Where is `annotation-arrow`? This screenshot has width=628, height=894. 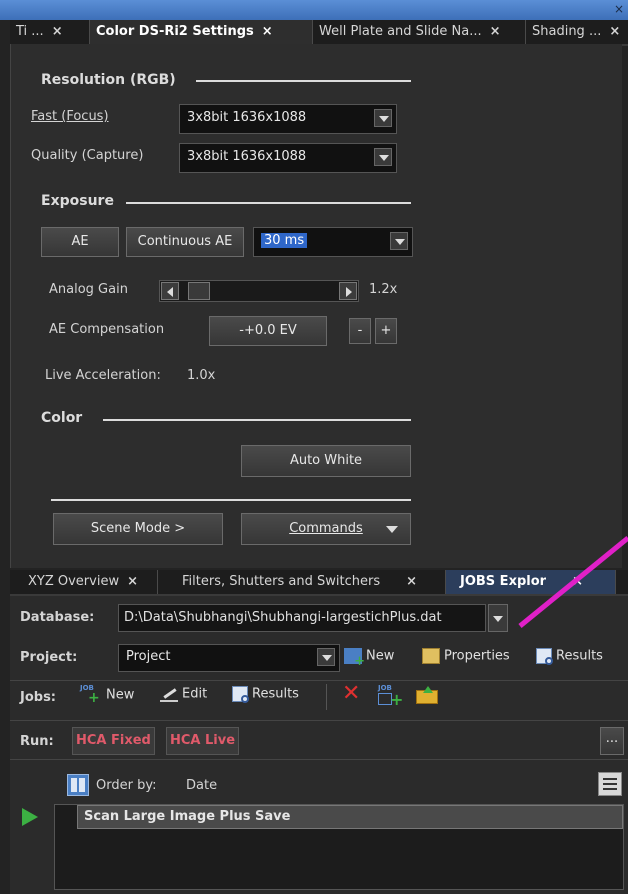
annotation-arrow is located at coordinates (573, 582).